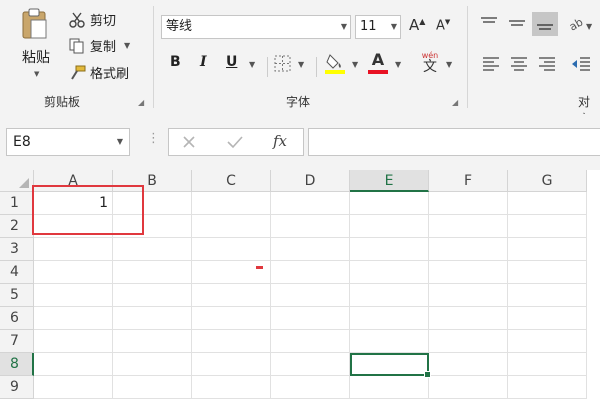  Describe the element at coordinates (468, 249) in the screenshot. I see `cell-f3` at that location.